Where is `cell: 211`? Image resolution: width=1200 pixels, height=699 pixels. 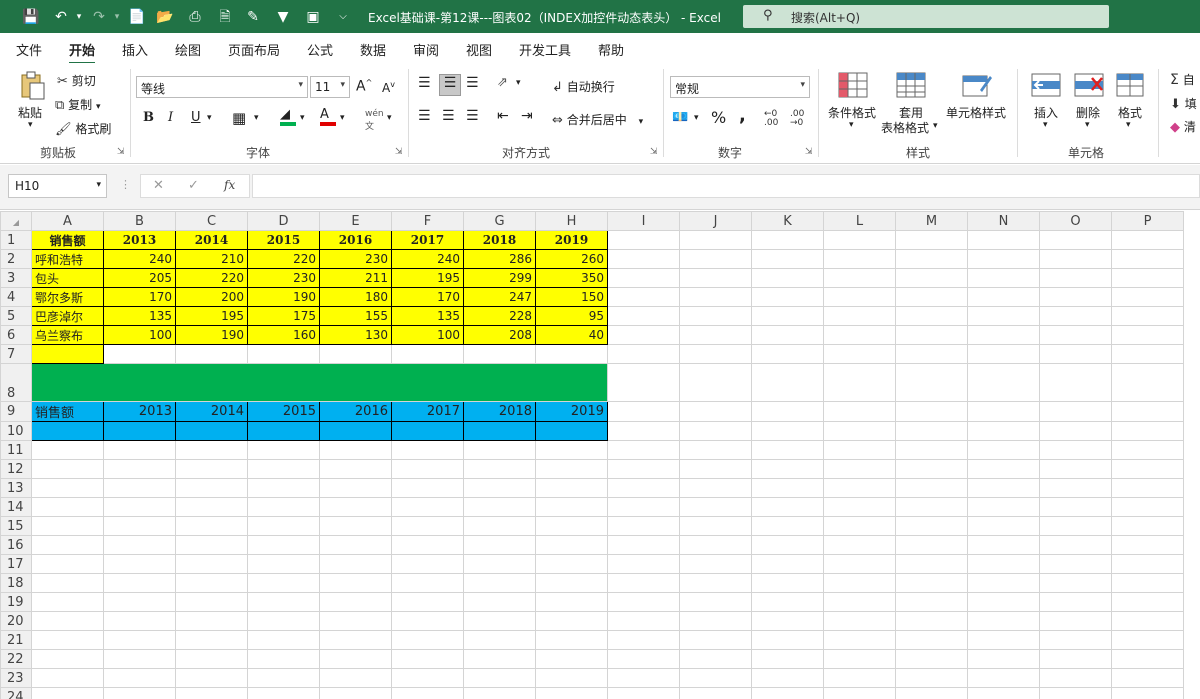 cell: 211 is located at coordinates (355, 278).